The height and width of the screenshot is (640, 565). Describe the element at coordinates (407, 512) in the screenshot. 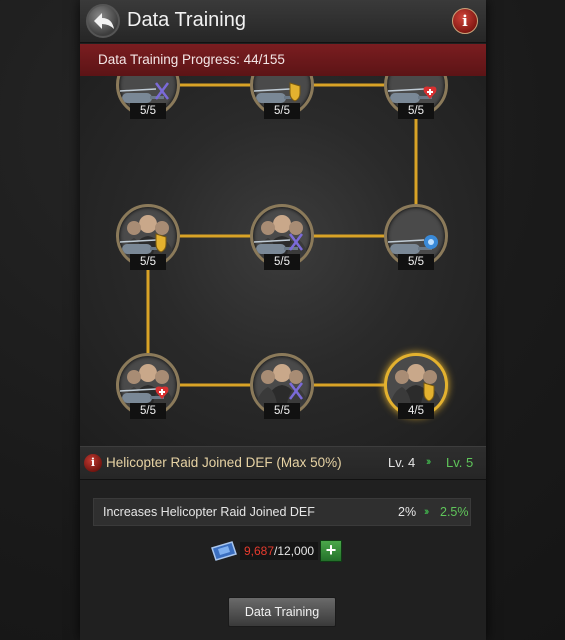

I see `effect-current-value: 2%` at that location.